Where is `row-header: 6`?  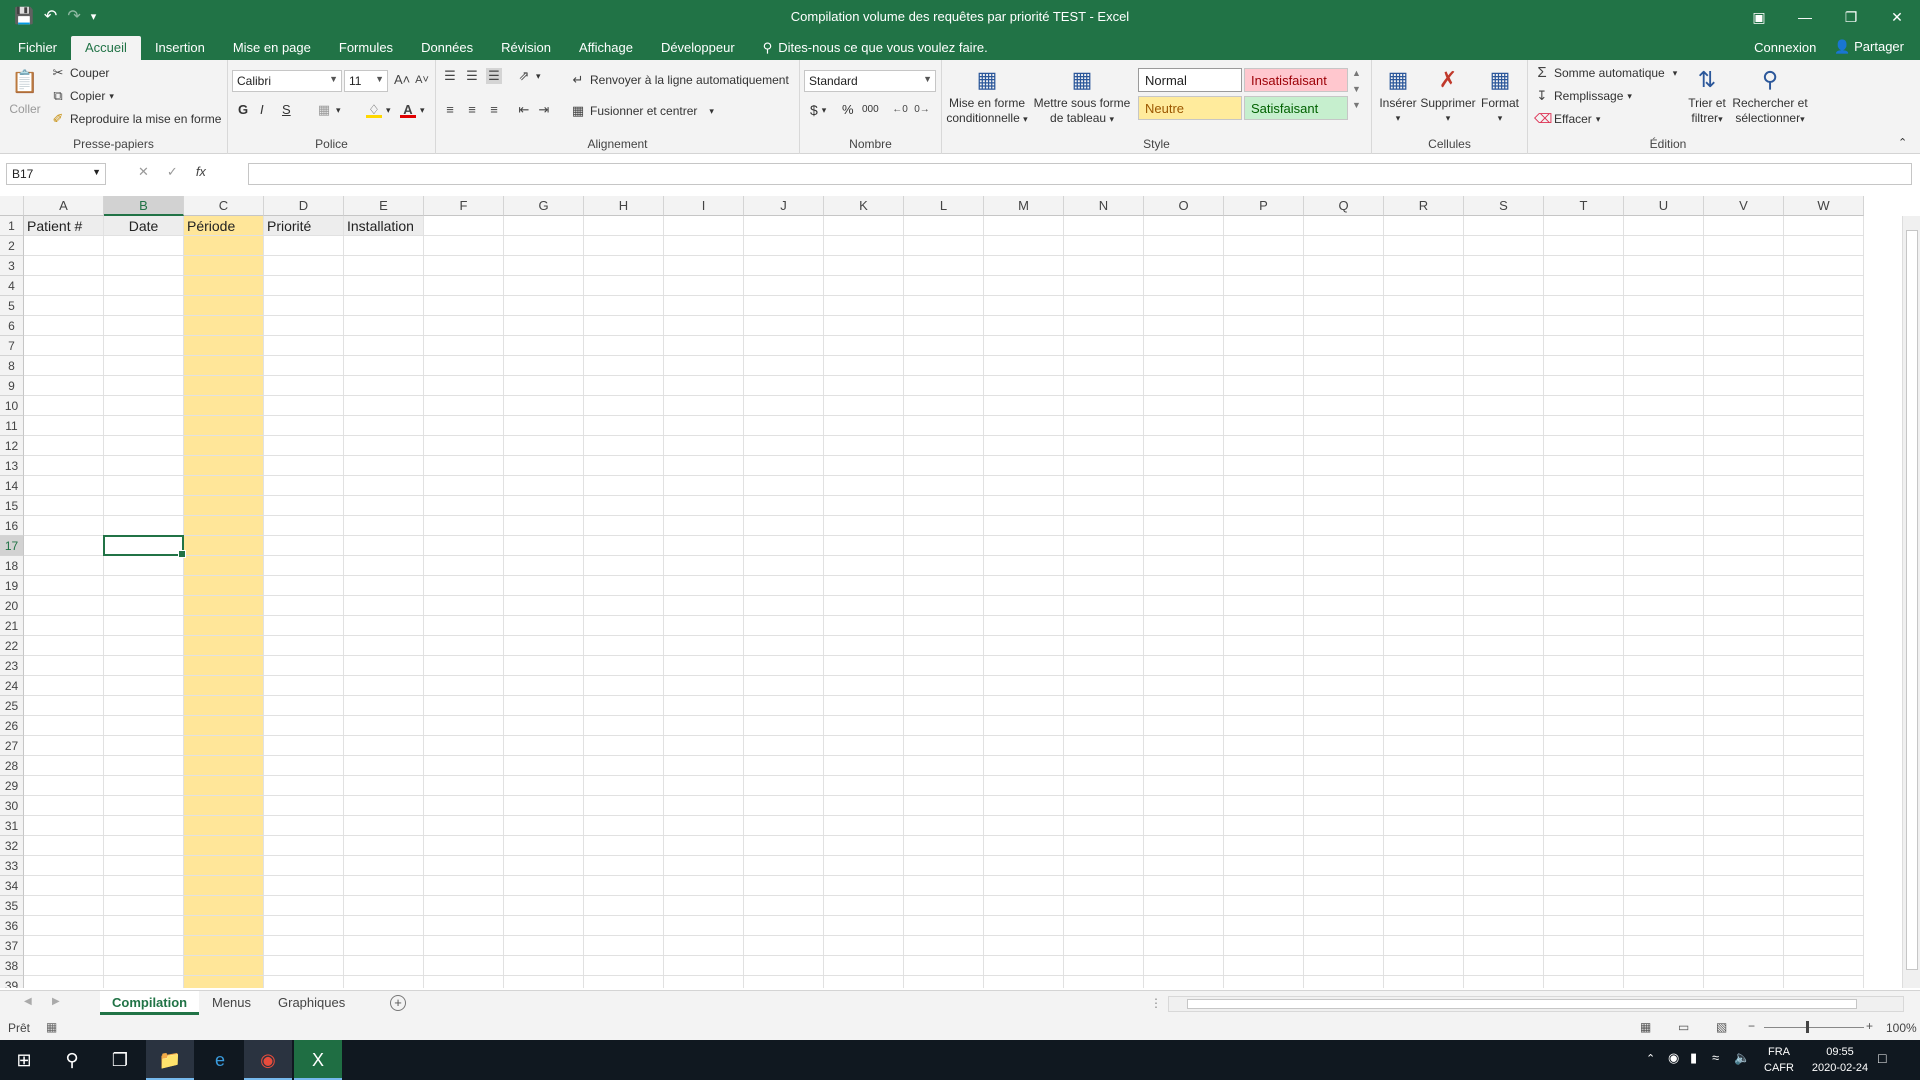 row-header: 6 is located at coordinates (12, 326).